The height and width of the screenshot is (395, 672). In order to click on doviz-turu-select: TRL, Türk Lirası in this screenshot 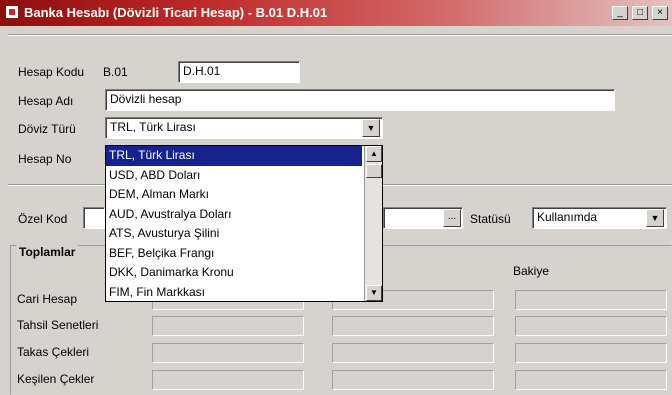, I will do `click(244, 128)`.